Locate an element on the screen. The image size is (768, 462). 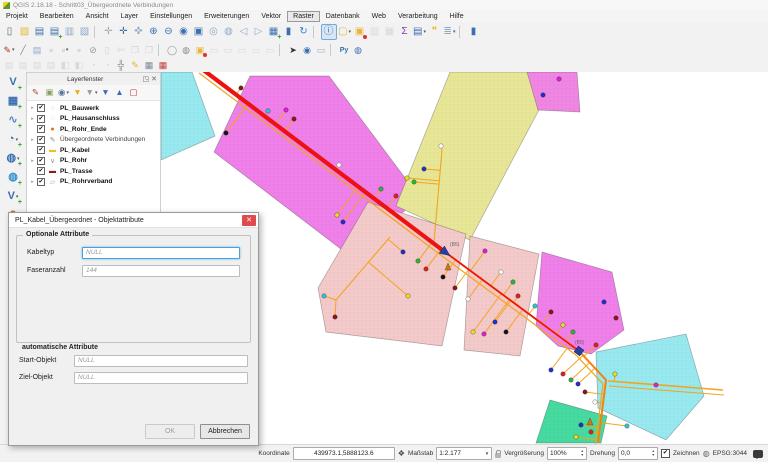
new-project-icon: ▯ is located at coordinates (10, 32).